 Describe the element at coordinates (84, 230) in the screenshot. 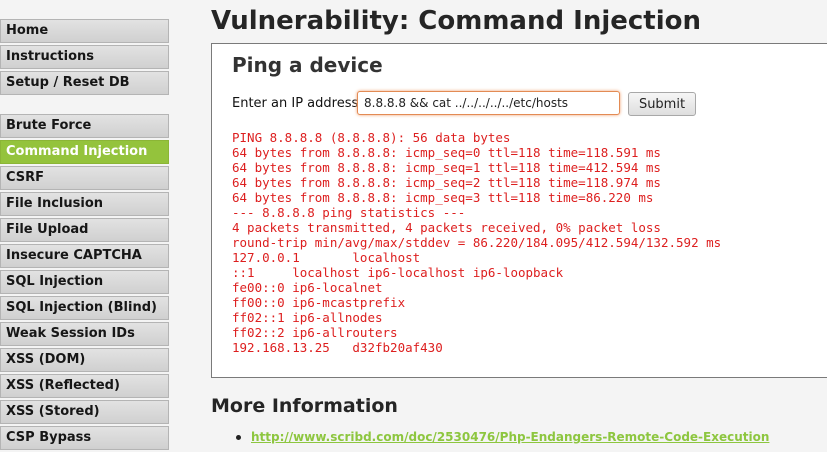

I see `nav-item-file-upload: File Upload` at that location.